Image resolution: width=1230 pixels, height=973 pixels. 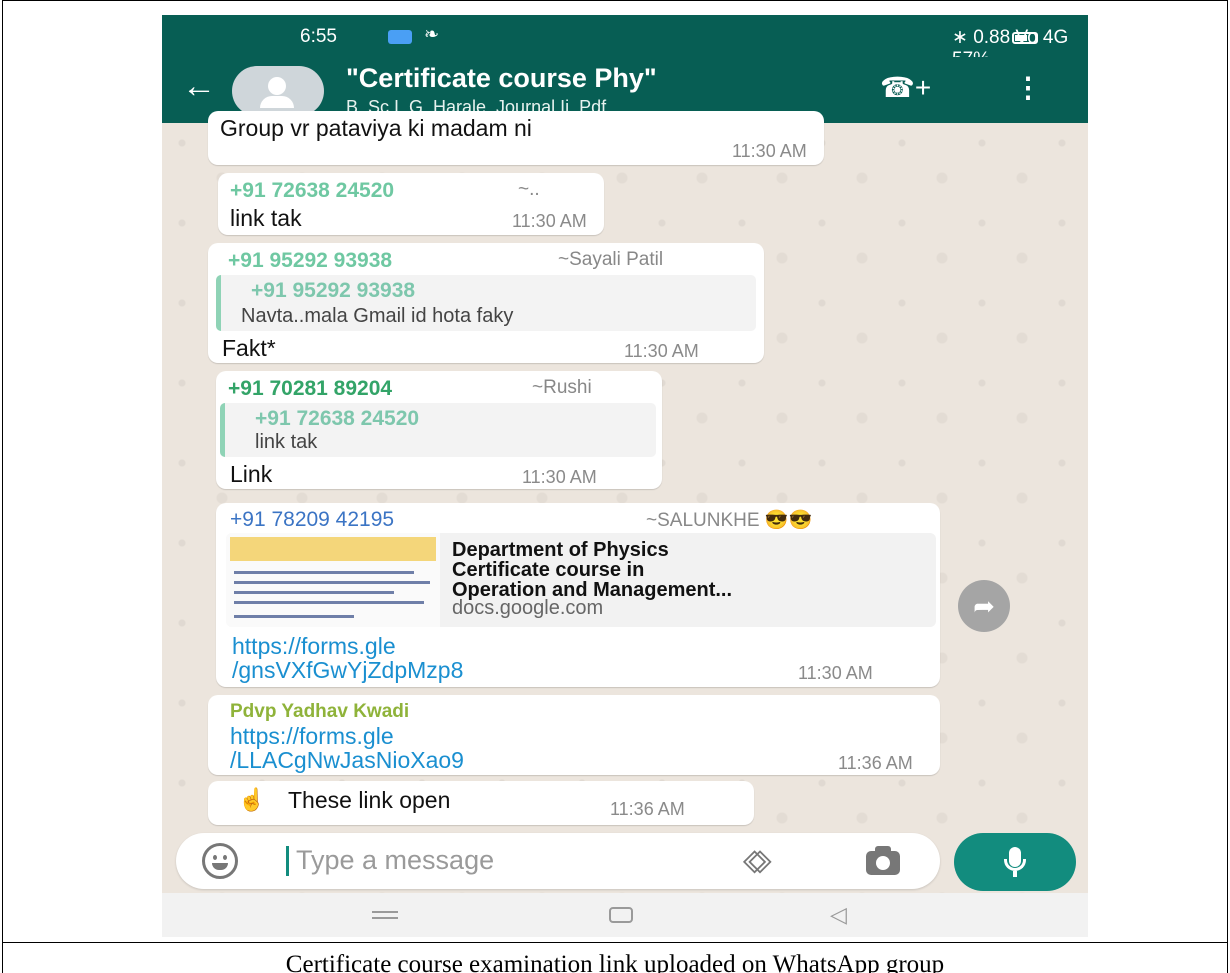 I want to click on link-preview-domain: docs.google.com, so click(x=528, y=608).